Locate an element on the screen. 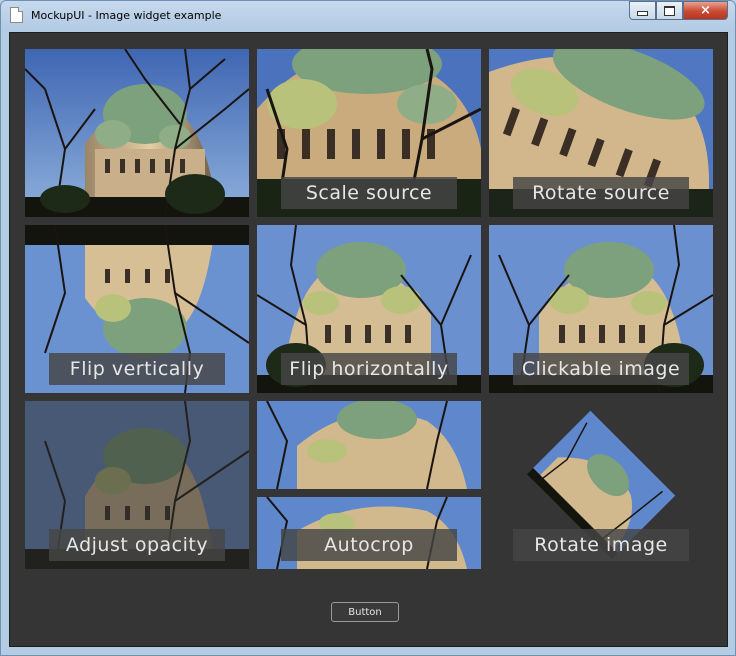  image-flip-horizontally: Flip horizontally is located at coordinates (369, 309).